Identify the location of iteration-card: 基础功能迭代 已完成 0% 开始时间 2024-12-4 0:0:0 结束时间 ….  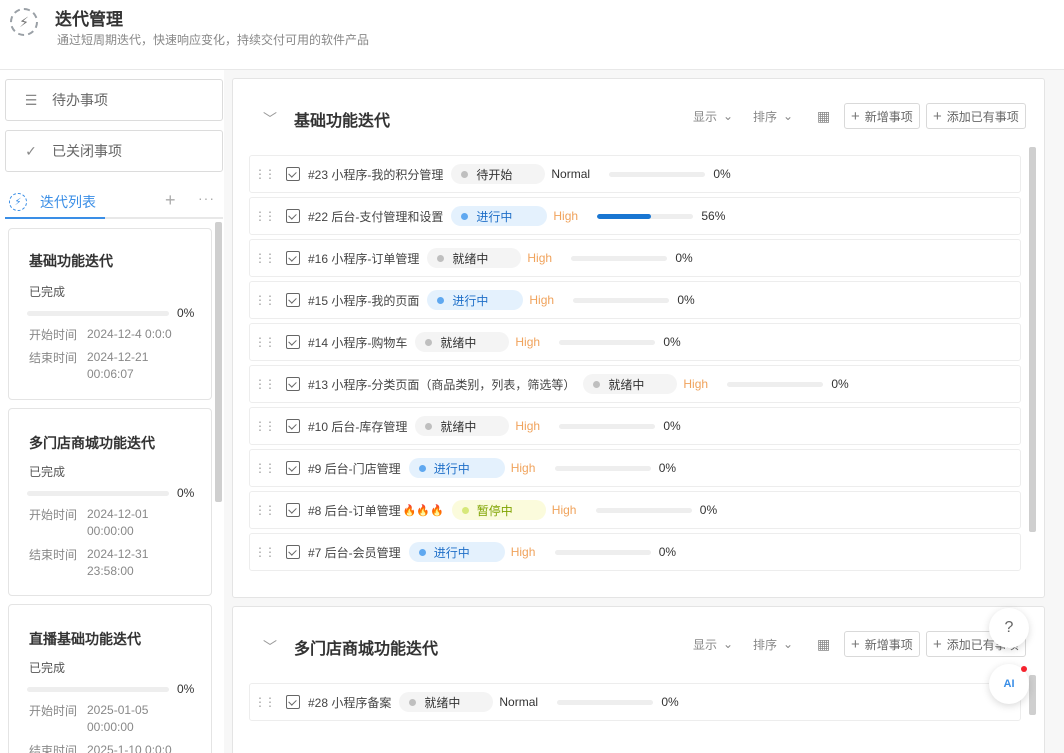
(110, 314).